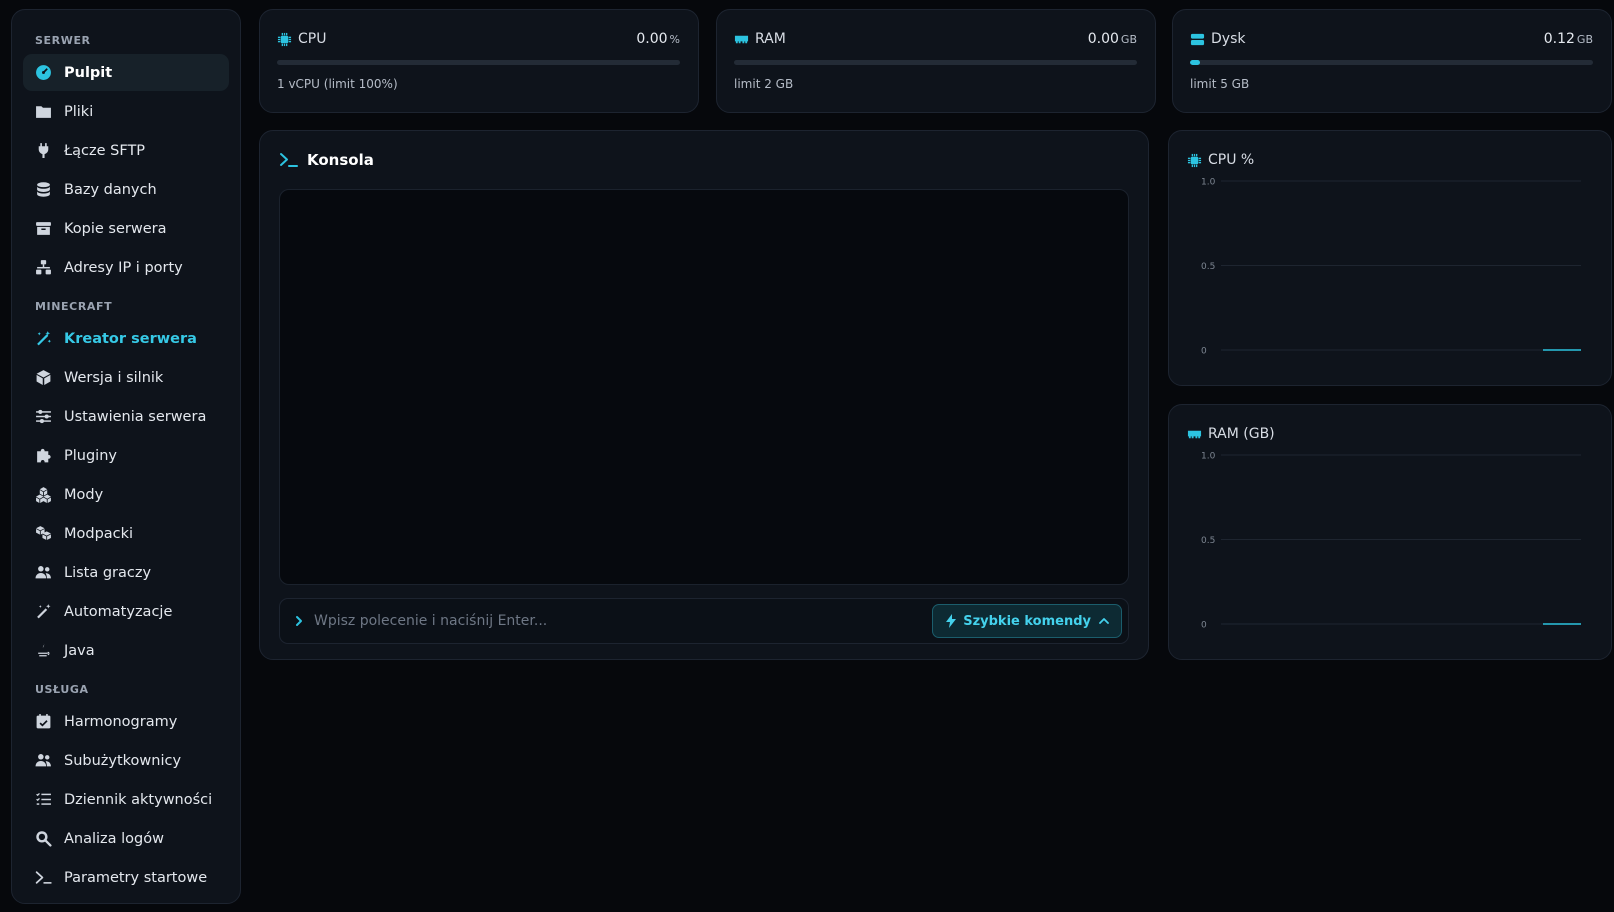 This screenshot has width=1614, height=912. I want to click on sidebar-item-automatyzacje: Automatyzacje, so click(126, 611).